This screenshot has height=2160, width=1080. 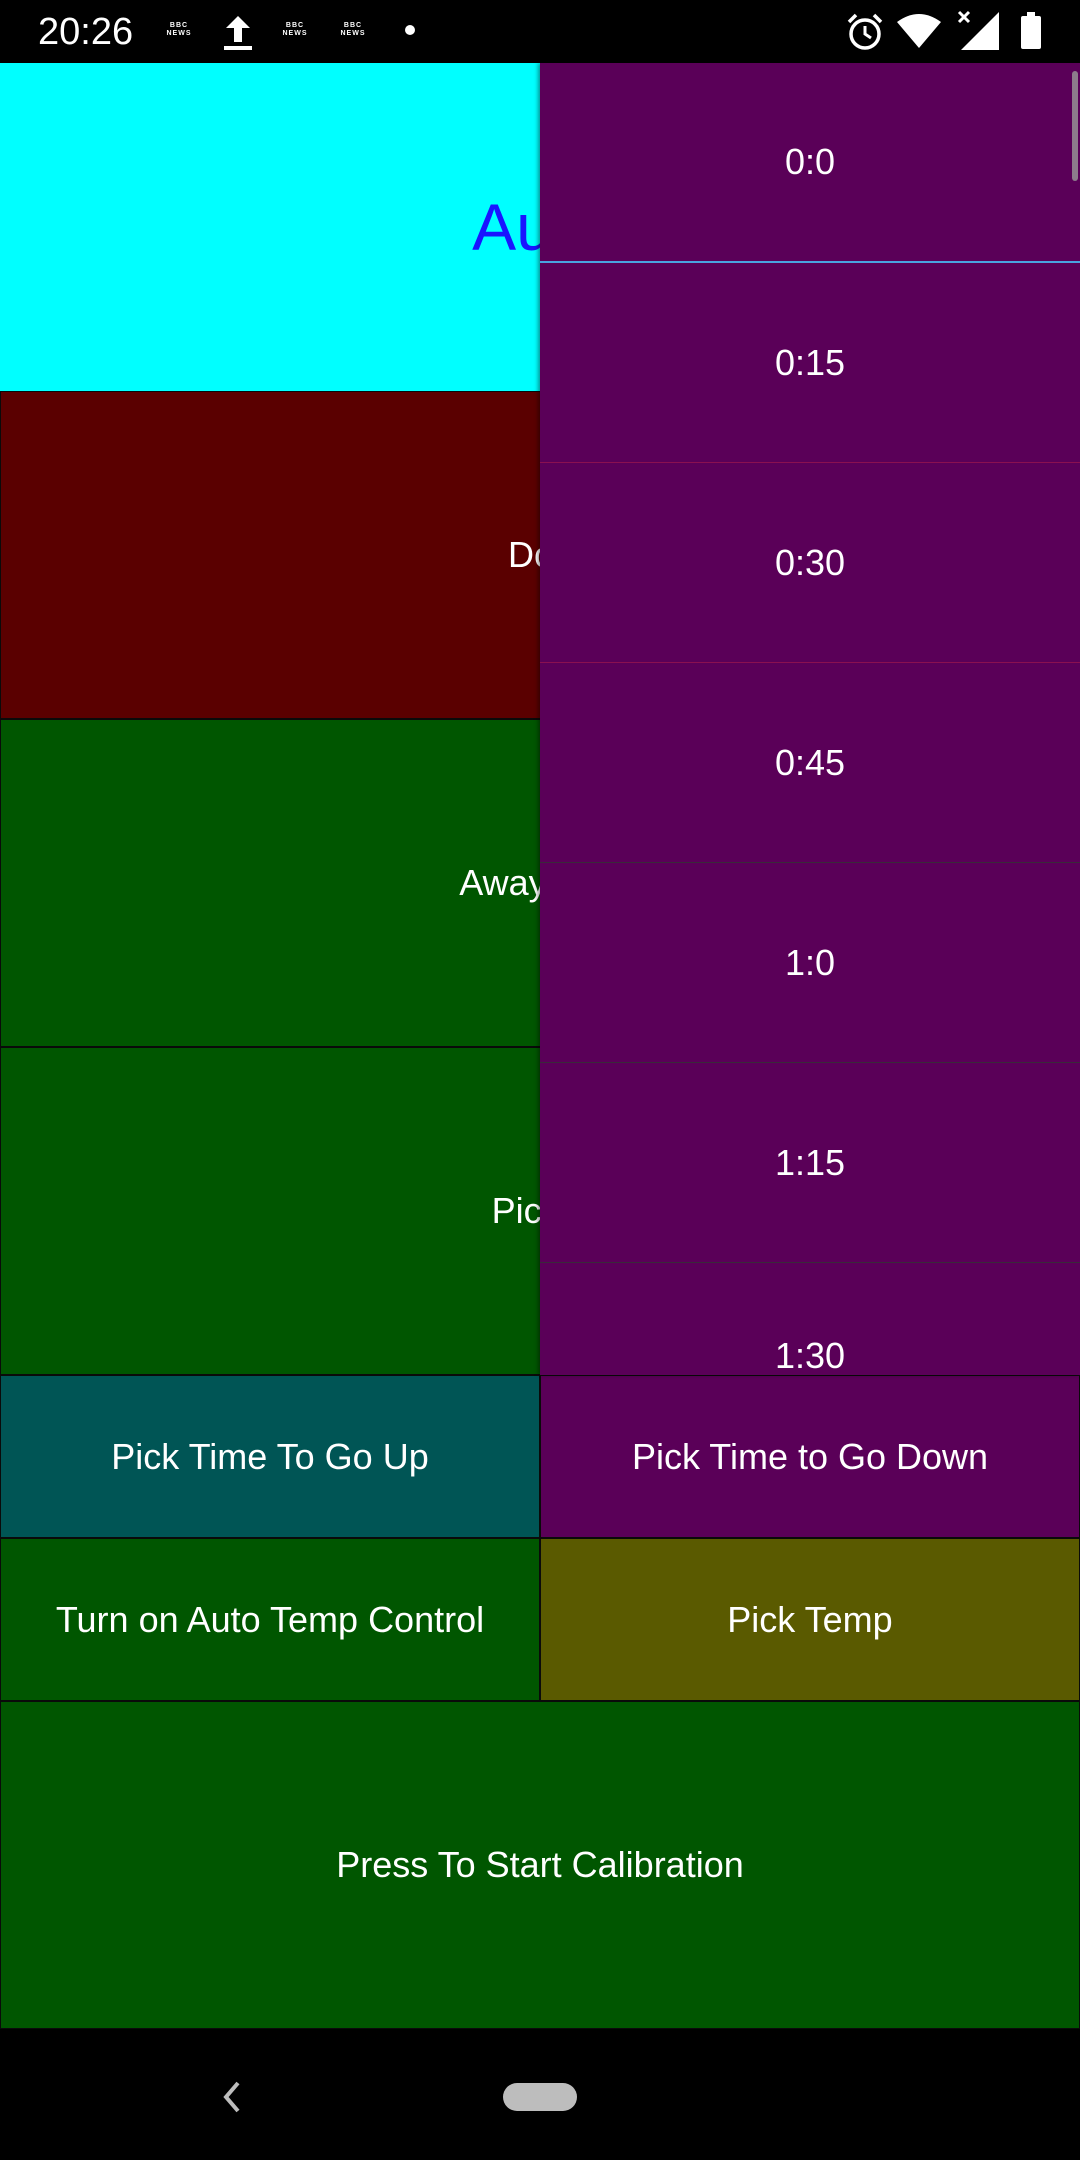 What do you see at coordinates (1075, 126) in the screenshot?
I see `dropdown-scrollbar` at bounding box center [1075, 126].